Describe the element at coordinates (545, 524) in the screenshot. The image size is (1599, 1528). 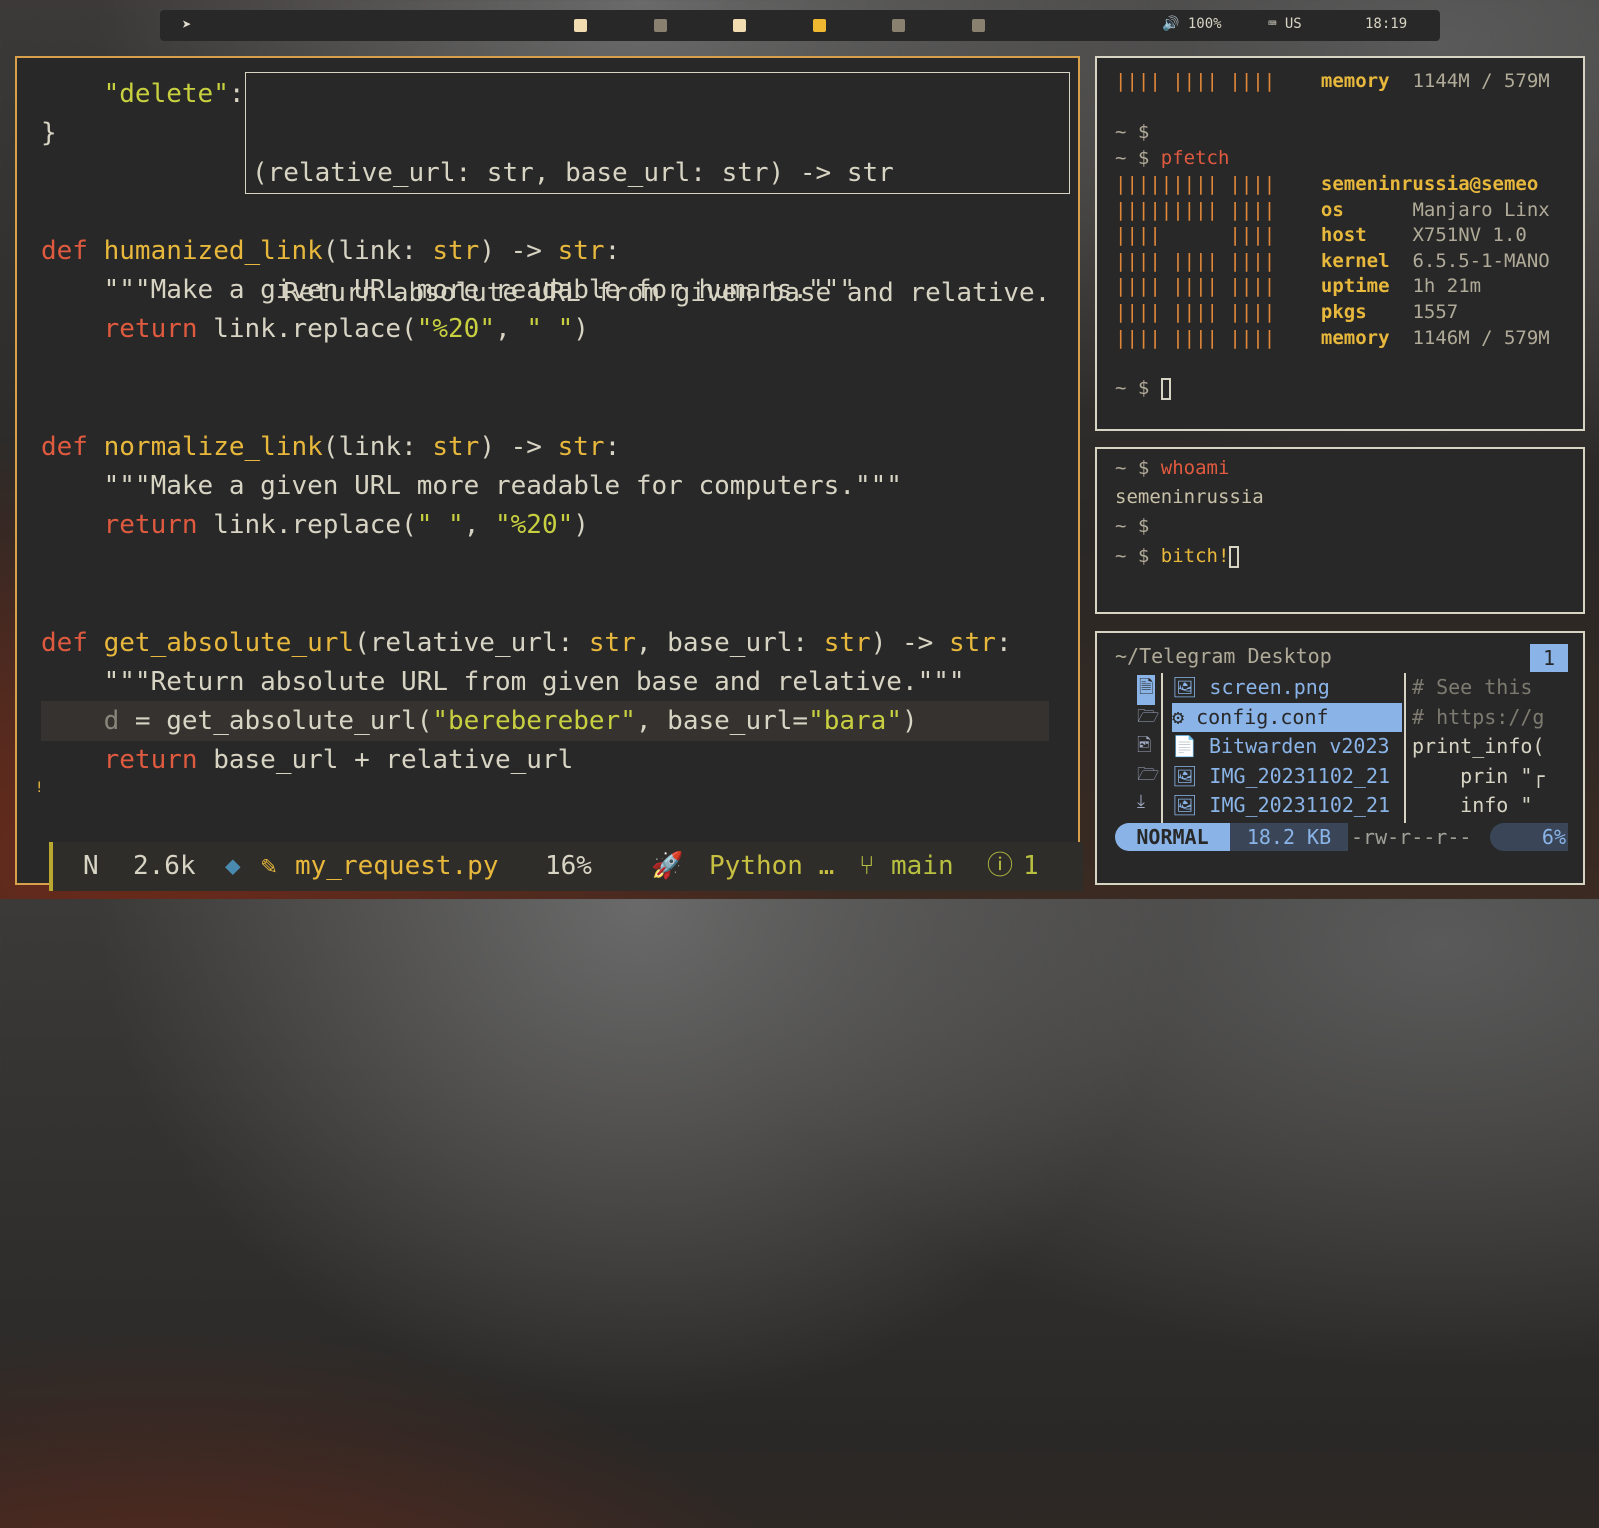
I see `code-line: return link.replace(" ", "%20")` at that location.